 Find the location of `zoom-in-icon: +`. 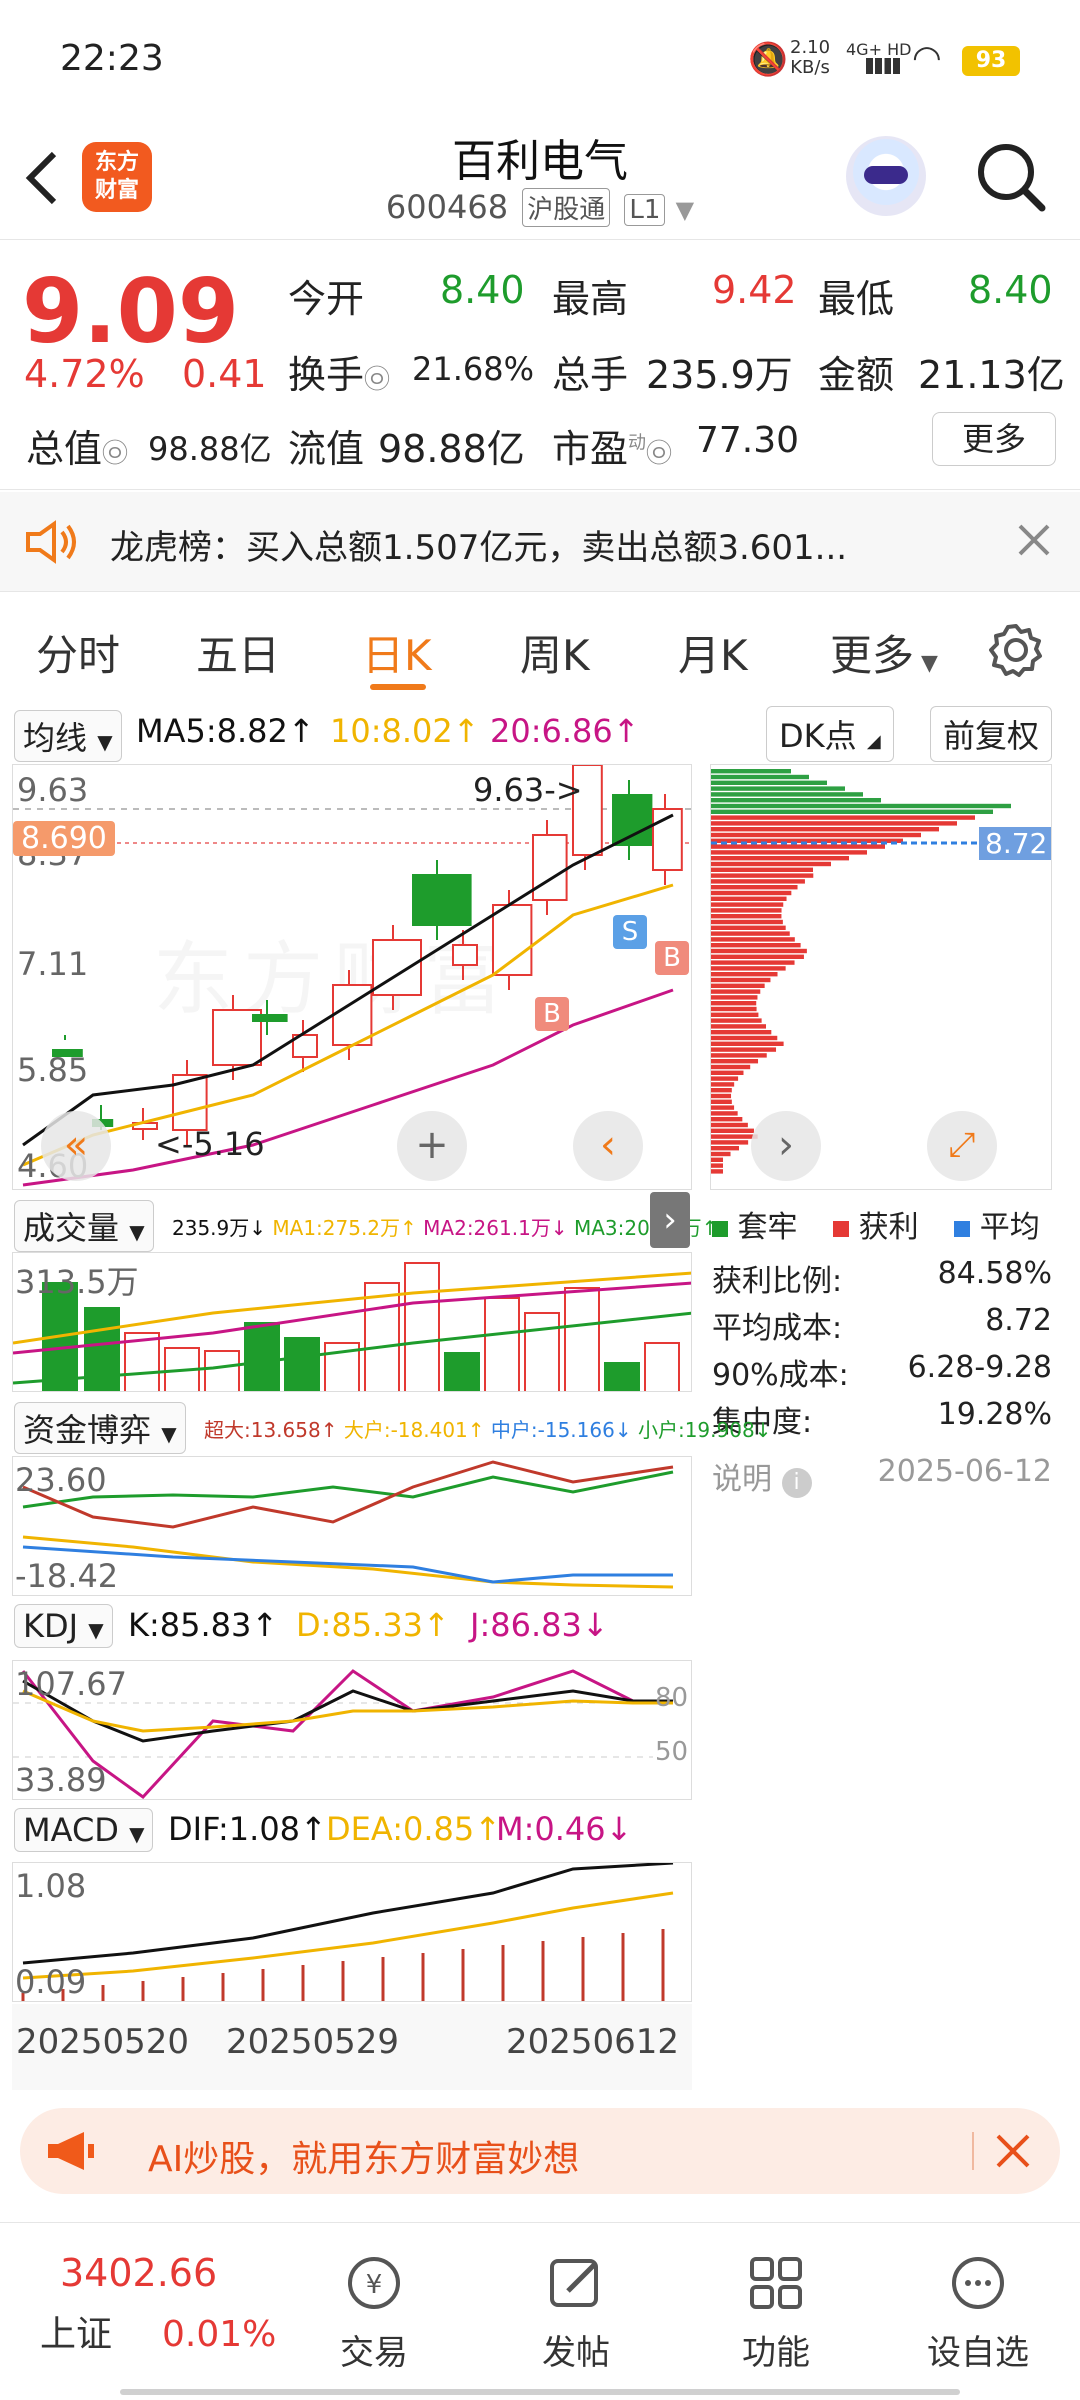

zoom-in-icon: + is located at coordinates (432, 1146).